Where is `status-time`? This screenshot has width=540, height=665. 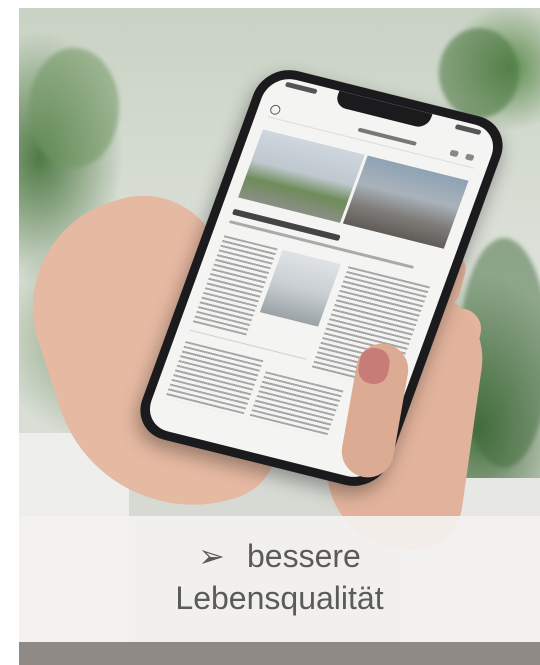 status-time is located at coordinates (301, 88).